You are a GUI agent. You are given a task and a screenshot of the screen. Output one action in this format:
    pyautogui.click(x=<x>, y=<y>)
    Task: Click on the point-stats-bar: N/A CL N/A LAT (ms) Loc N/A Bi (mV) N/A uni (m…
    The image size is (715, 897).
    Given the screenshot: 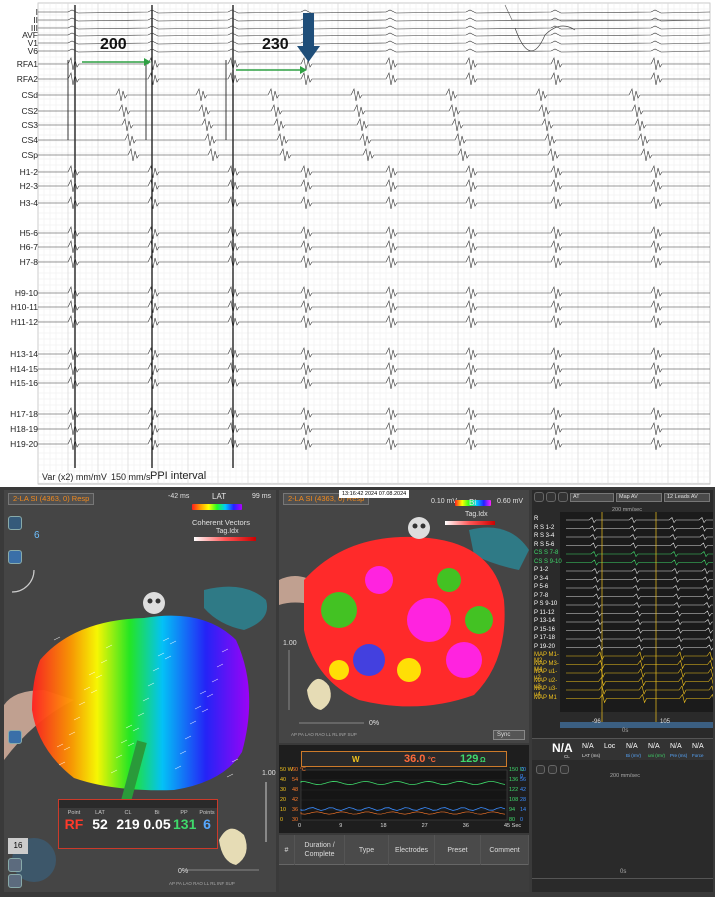 What is the action you would take?
    pyautogui.click(x=622, y=749)
    